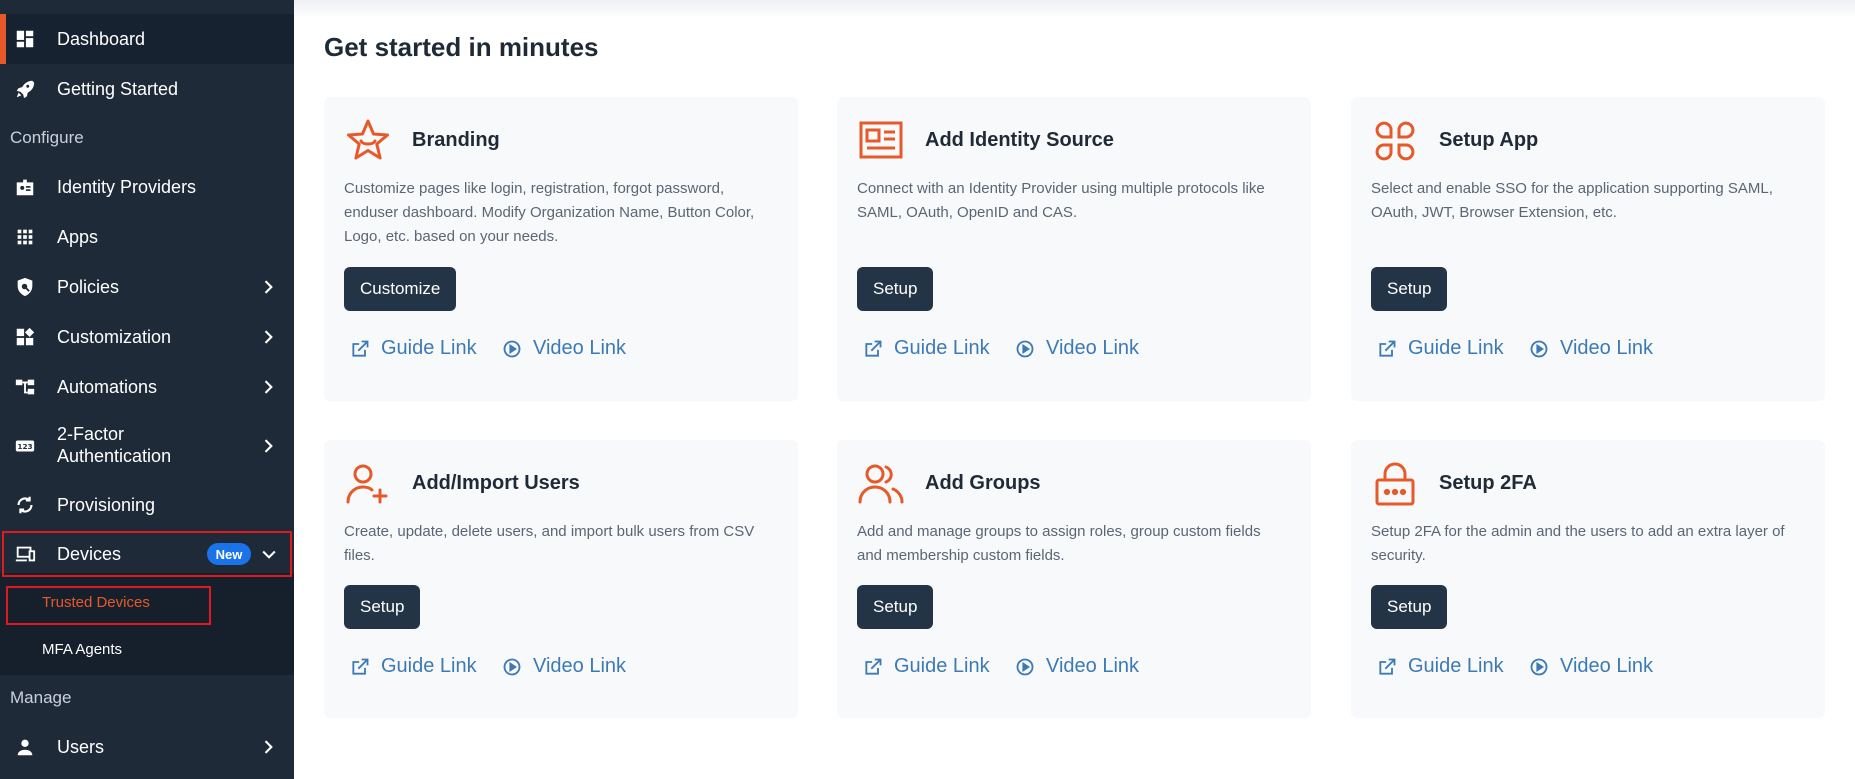 The image size is (1855, 779). I want to click on users-icon, so click(881, 484).